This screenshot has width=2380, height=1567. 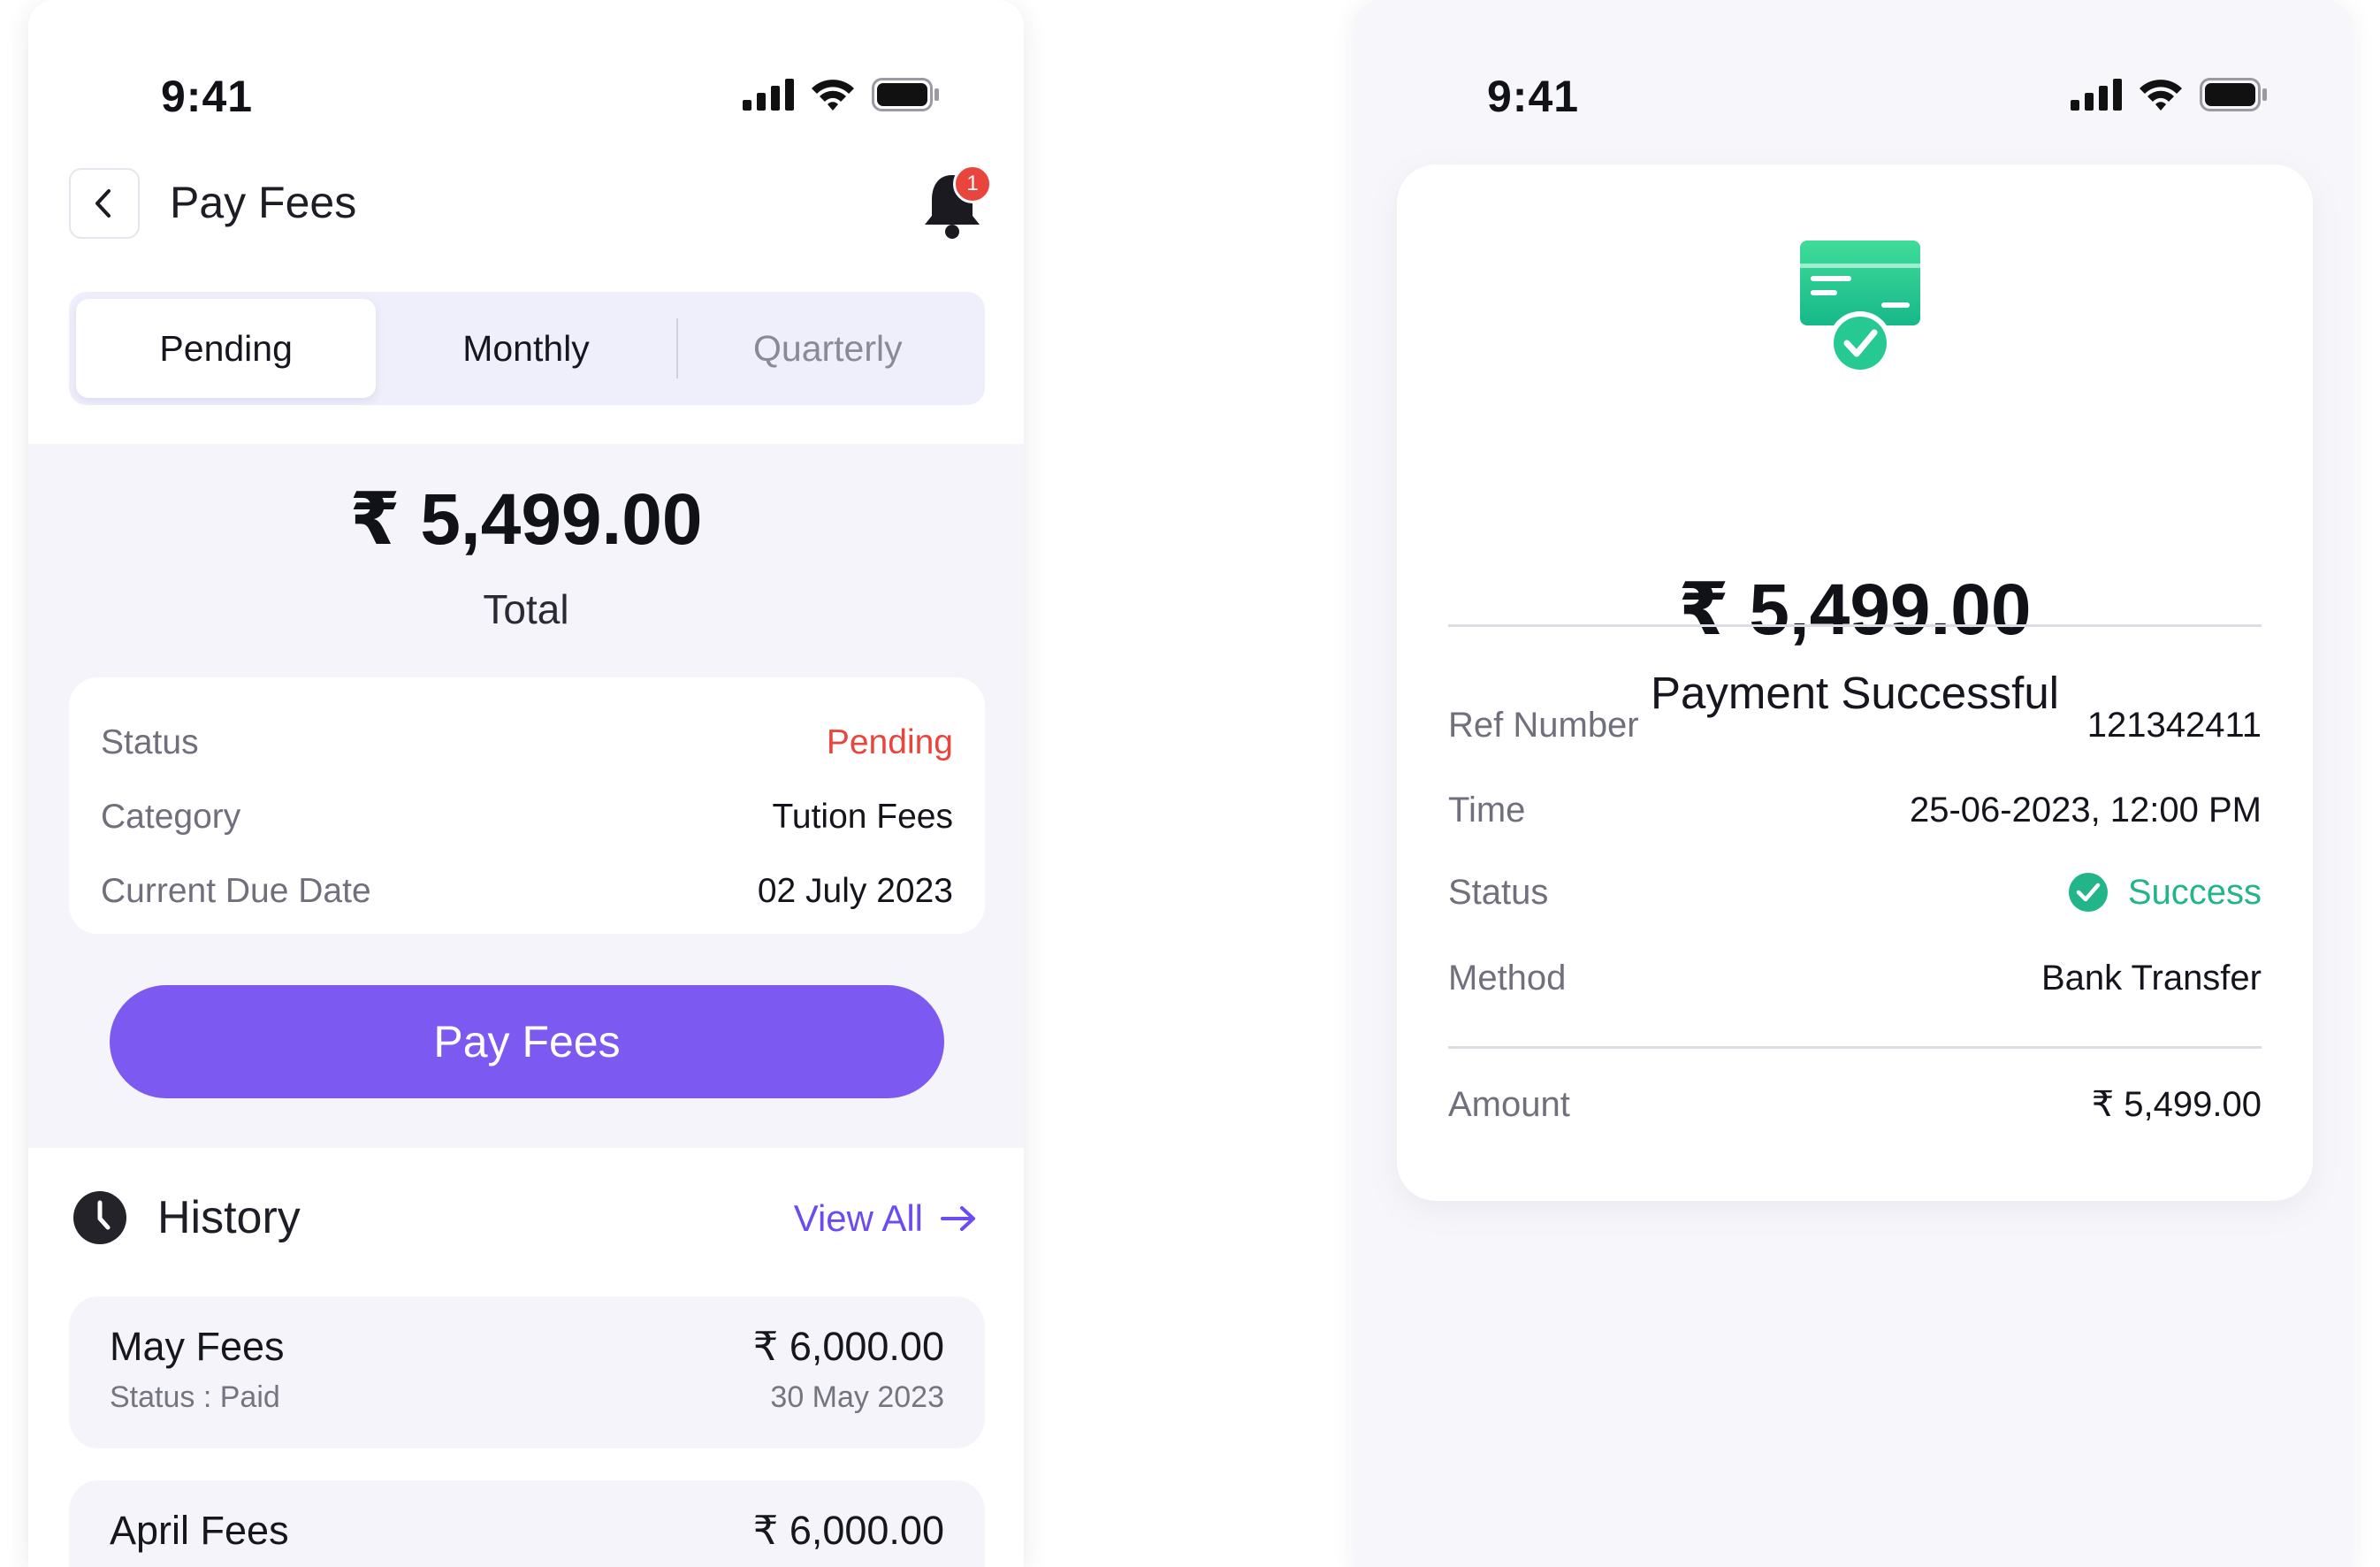 I want to click on view-all-label: View All, so click(x=858, y=1218).